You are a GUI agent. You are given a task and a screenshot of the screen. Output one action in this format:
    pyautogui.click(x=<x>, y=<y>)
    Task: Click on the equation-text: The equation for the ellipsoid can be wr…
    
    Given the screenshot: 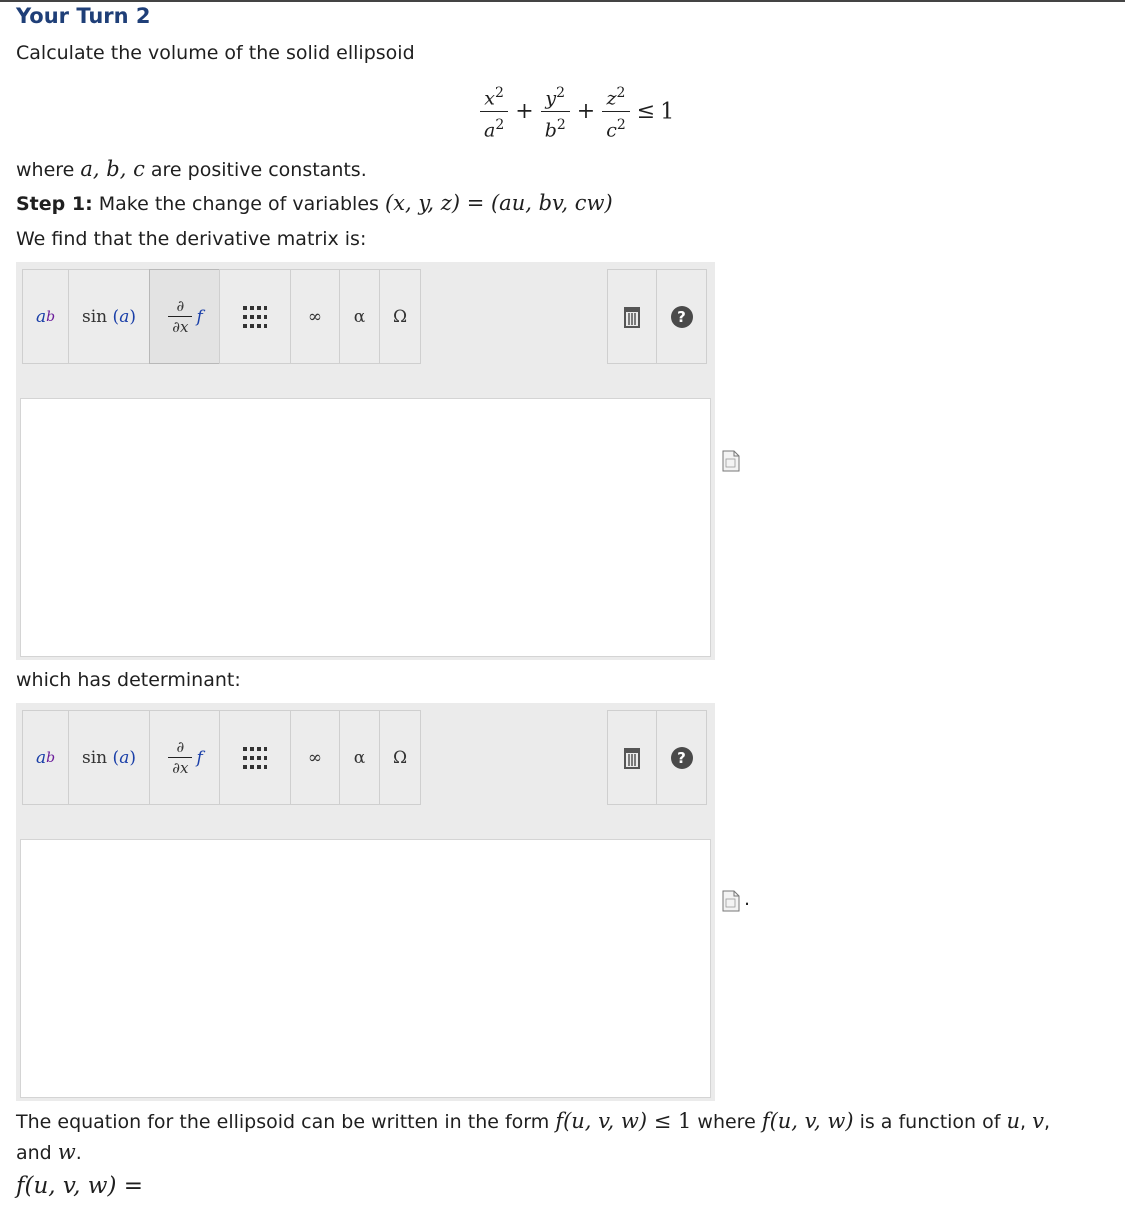 What is the action you would take?
    pyautogui.click(x=533, y=1121)
    